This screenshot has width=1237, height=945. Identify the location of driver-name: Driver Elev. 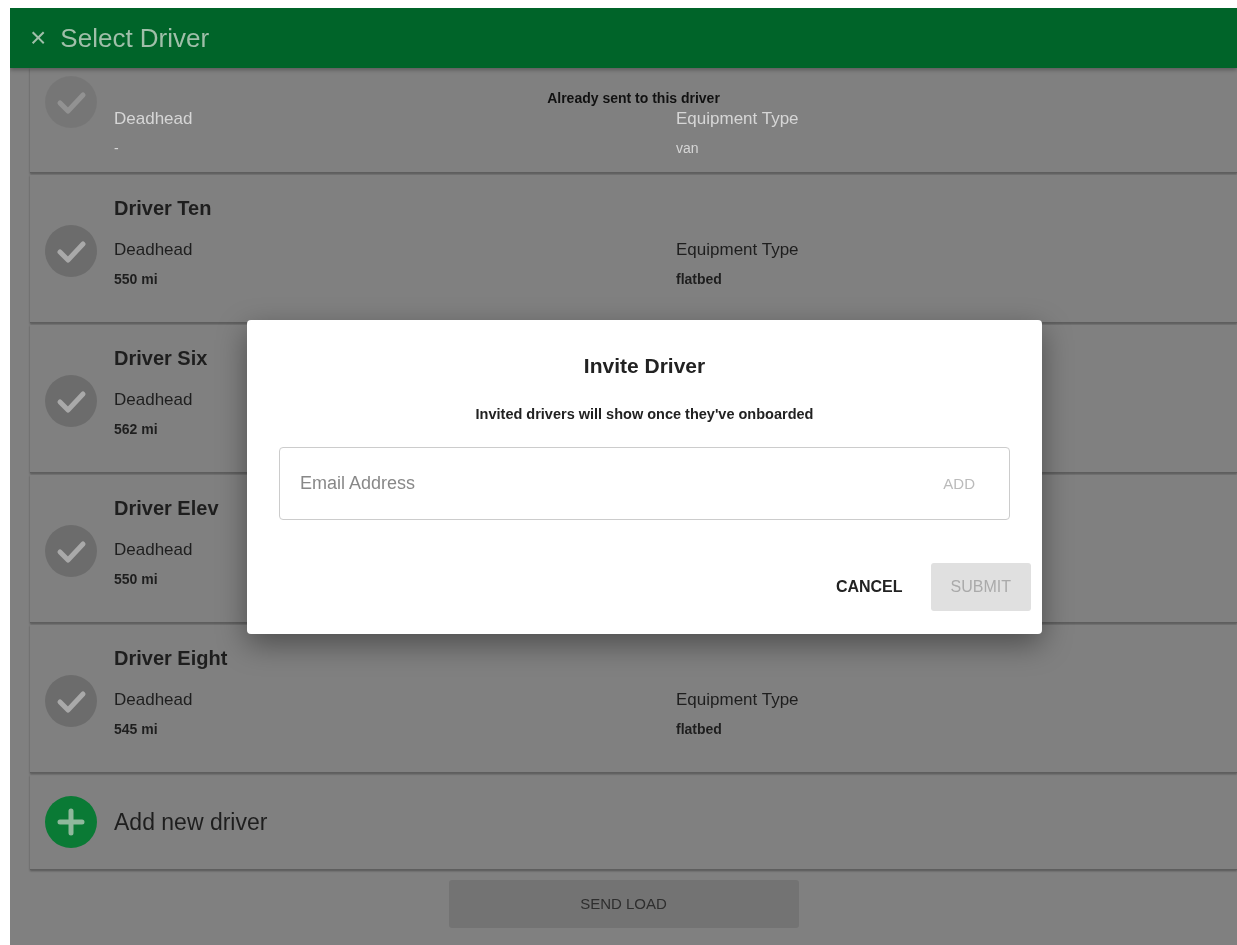
(166, 508).